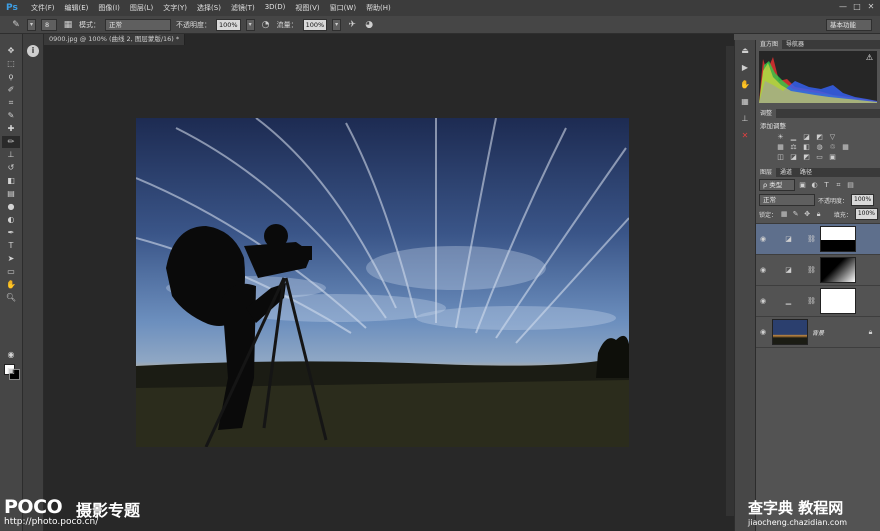  I want to click on histogram-warning-icon: ⚠, so click(869, 57).